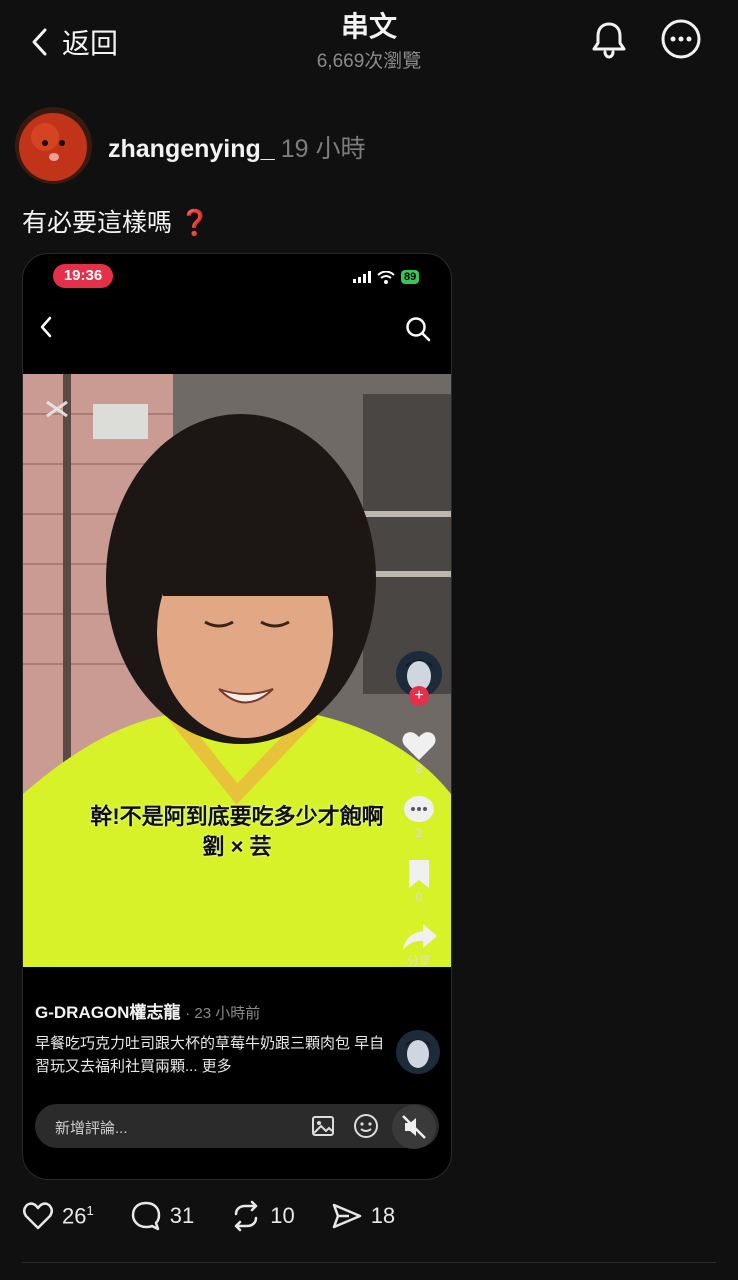 The height and width of the screenshot is (1280, 738). I want to click on search-icon, so click(418, 329).